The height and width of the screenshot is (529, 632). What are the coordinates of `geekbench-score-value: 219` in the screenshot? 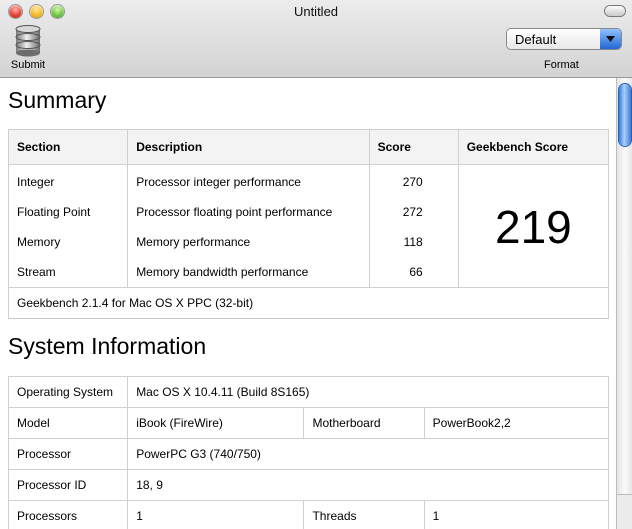 It's located at (533, 226).